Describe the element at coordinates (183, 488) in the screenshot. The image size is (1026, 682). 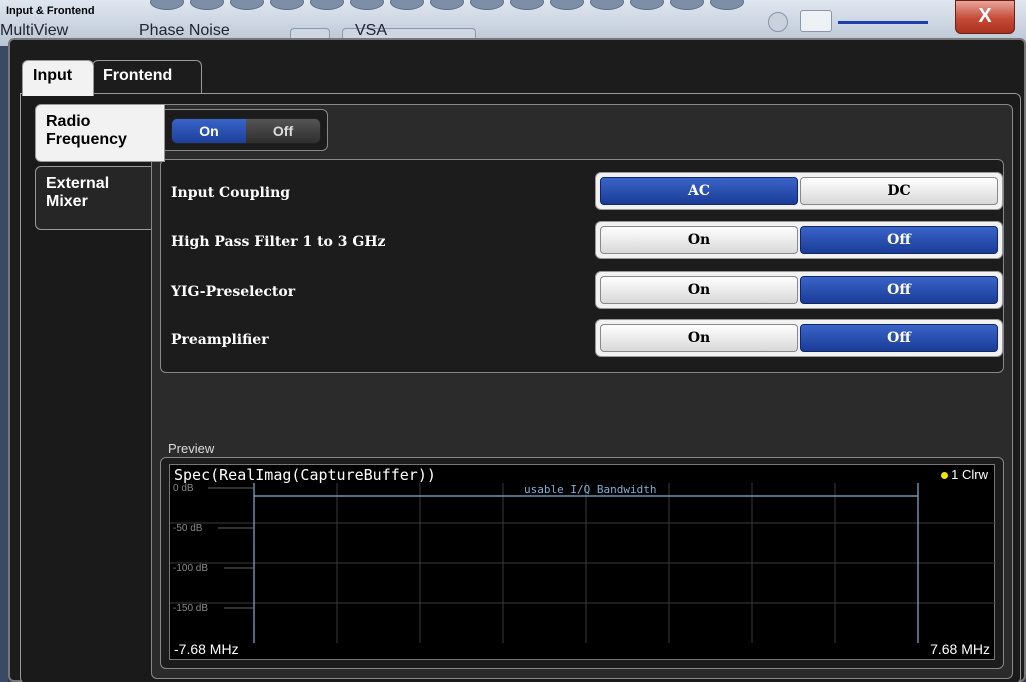
I see `y-tick-label: 0 dB` at that location.